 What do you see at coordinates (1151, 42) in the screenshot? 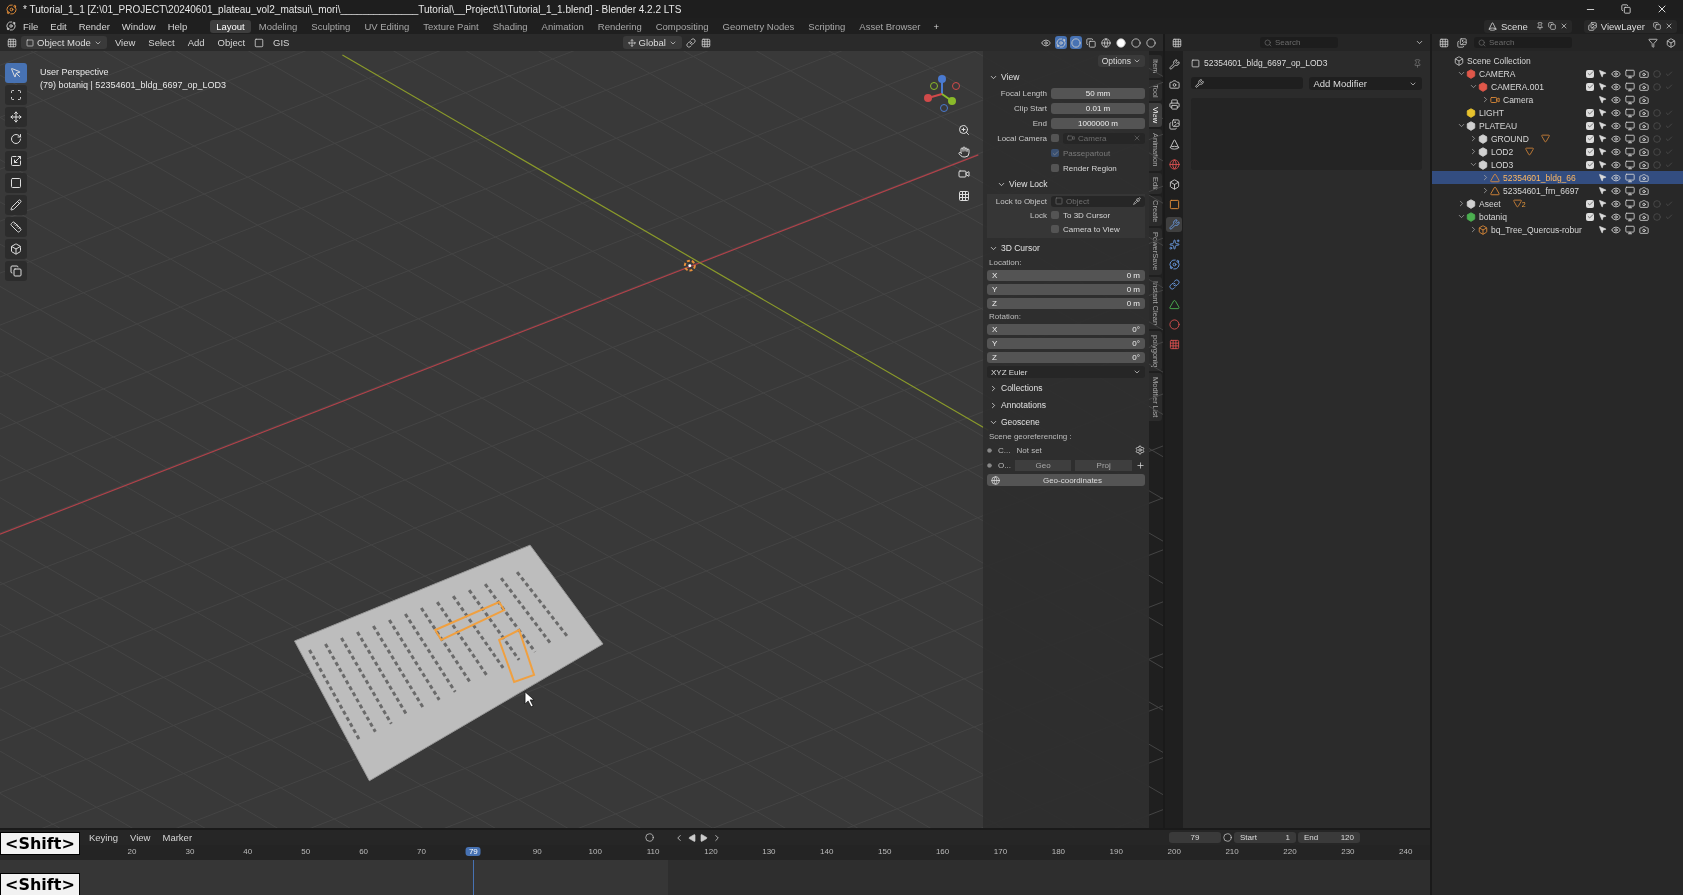
I see `render-shading-icon` at bounding box center [1151, 42].